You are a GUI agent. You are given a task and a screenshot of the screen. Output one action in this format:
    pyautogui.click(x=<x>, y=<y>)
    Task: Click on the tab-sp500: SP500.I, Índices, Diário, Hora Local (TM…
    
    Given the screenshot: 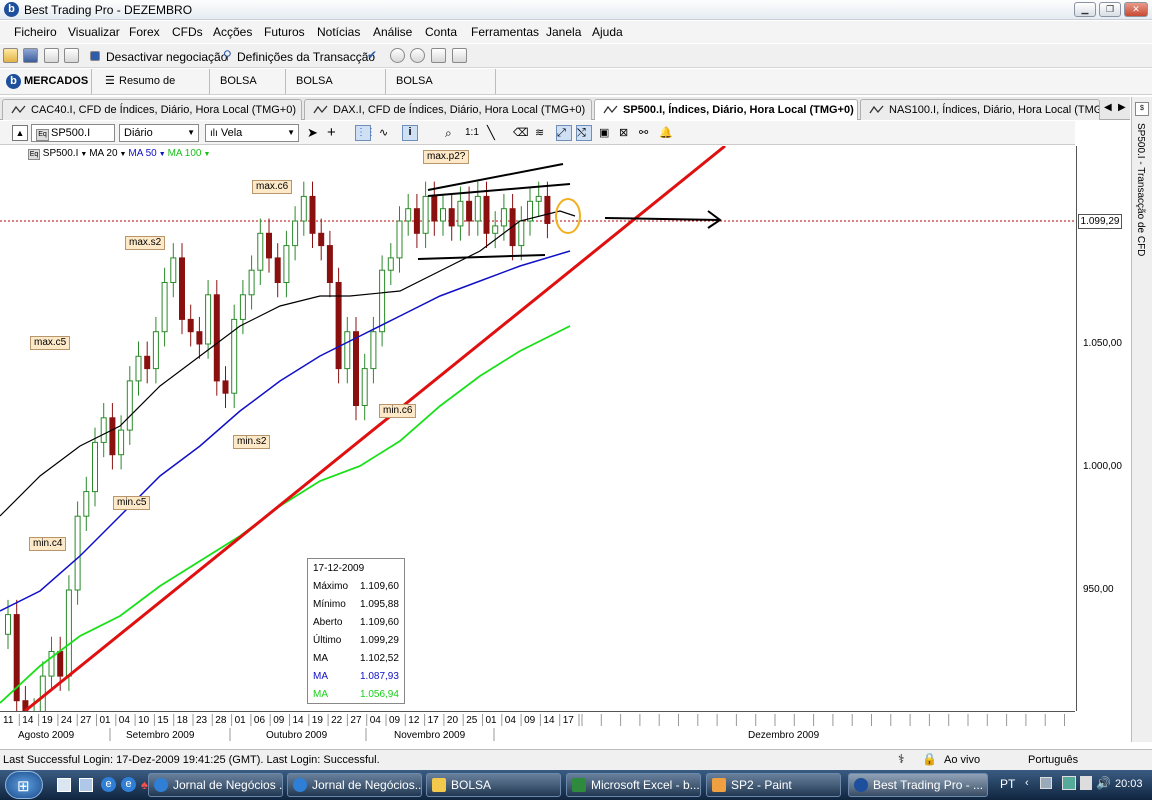 What is the action you would take?
    pyautogui.click(x=726, y=109)
    